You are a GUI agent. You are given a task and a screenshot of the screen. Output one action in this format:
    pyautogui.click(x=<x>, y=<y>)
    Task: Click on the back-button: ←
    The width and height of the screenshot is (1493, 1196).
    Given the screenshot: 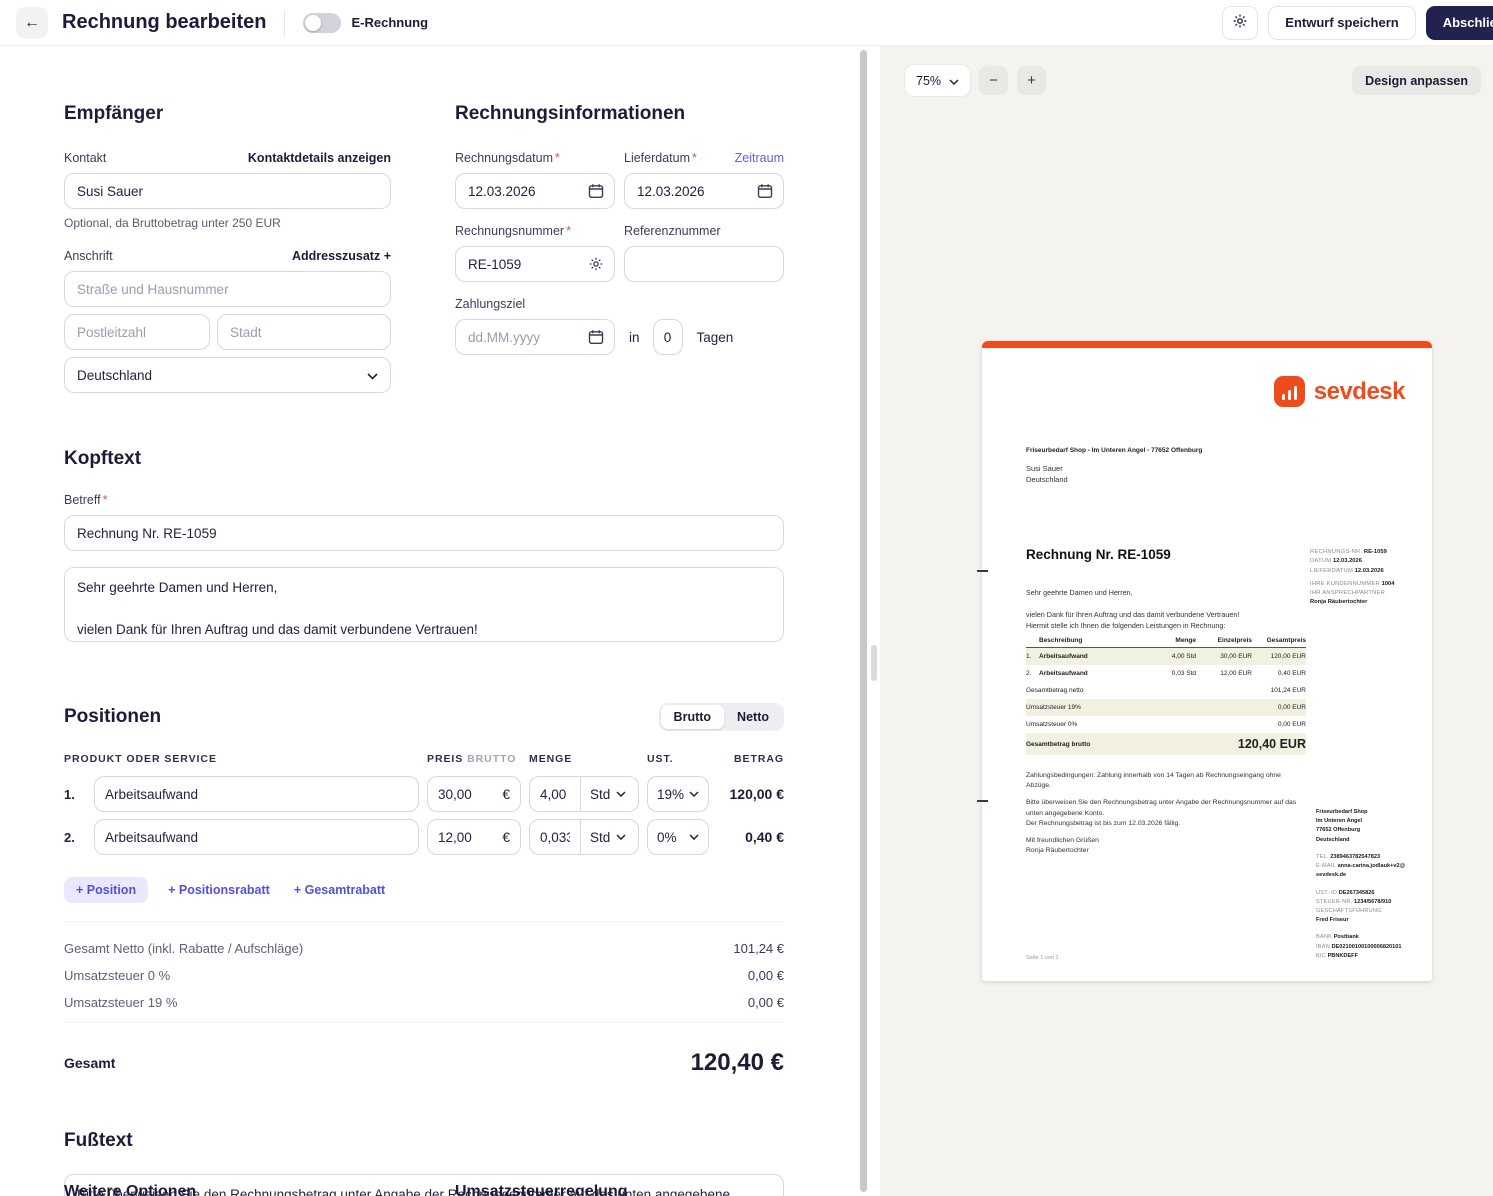 What is the action you would take?
    pyautogui.click(x=32, y=22)
    